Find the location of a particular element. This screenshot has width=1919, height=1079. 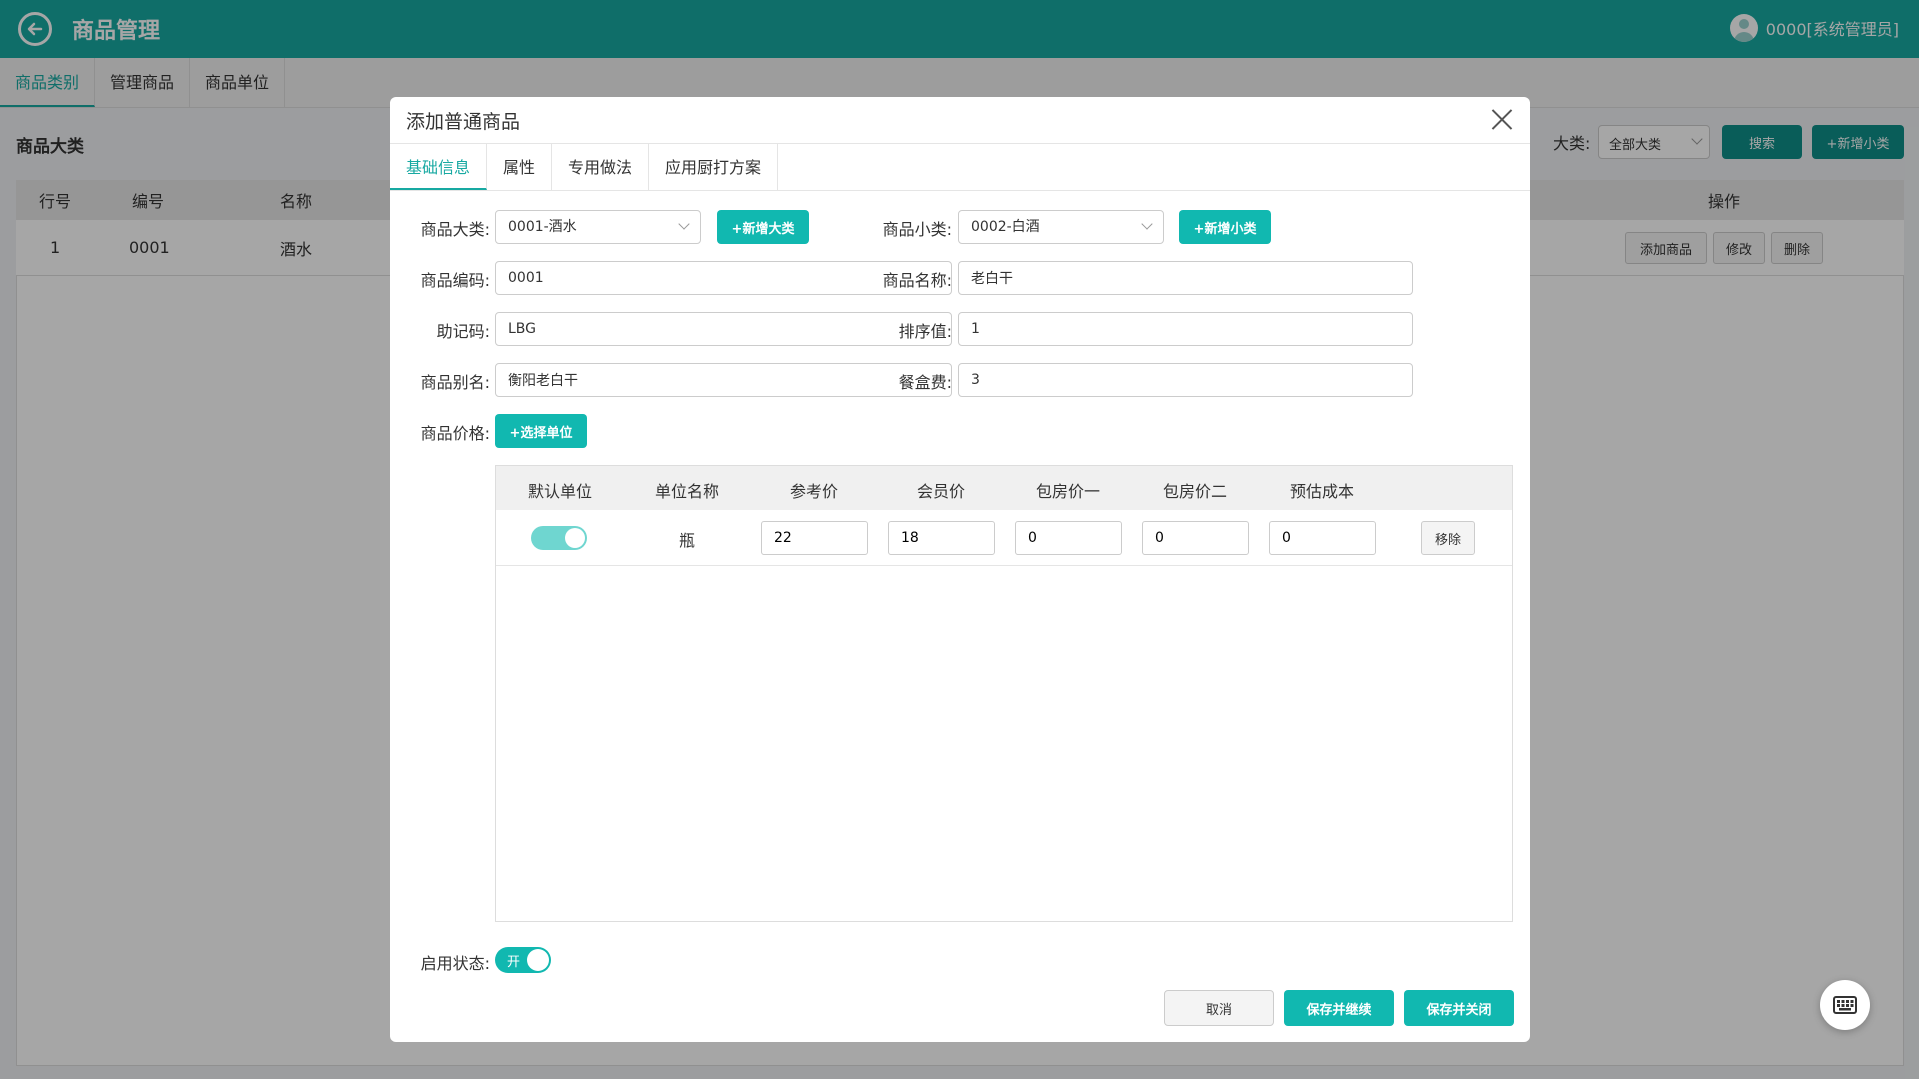

est-cost-input is located at coordinates (1322, 538).